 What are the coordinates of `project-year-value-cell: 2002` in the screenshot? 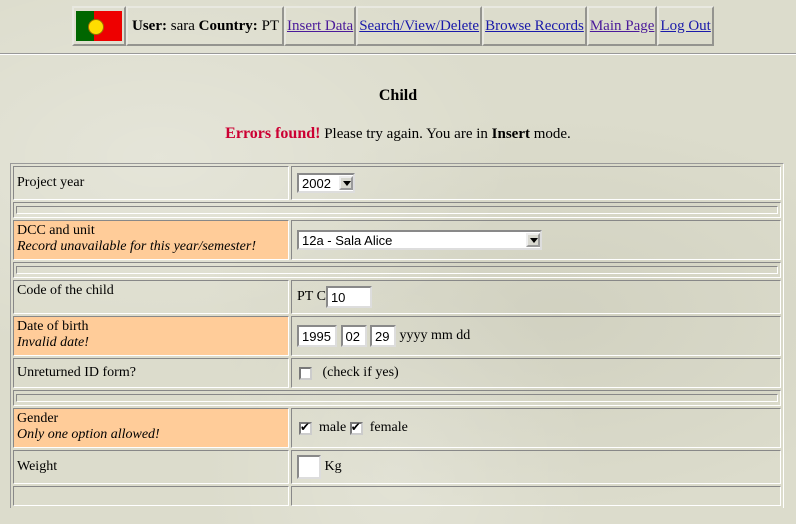 It's located at (536, 183).